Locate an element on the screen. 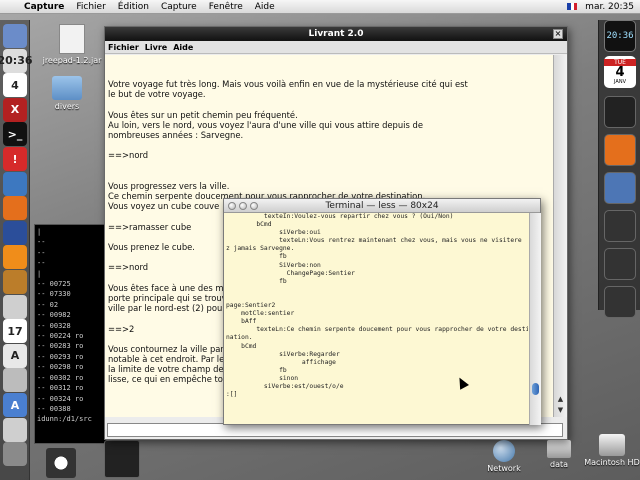 The image size is (640, 480). desktop-data-drive: data is located at coordinates (559, 454).